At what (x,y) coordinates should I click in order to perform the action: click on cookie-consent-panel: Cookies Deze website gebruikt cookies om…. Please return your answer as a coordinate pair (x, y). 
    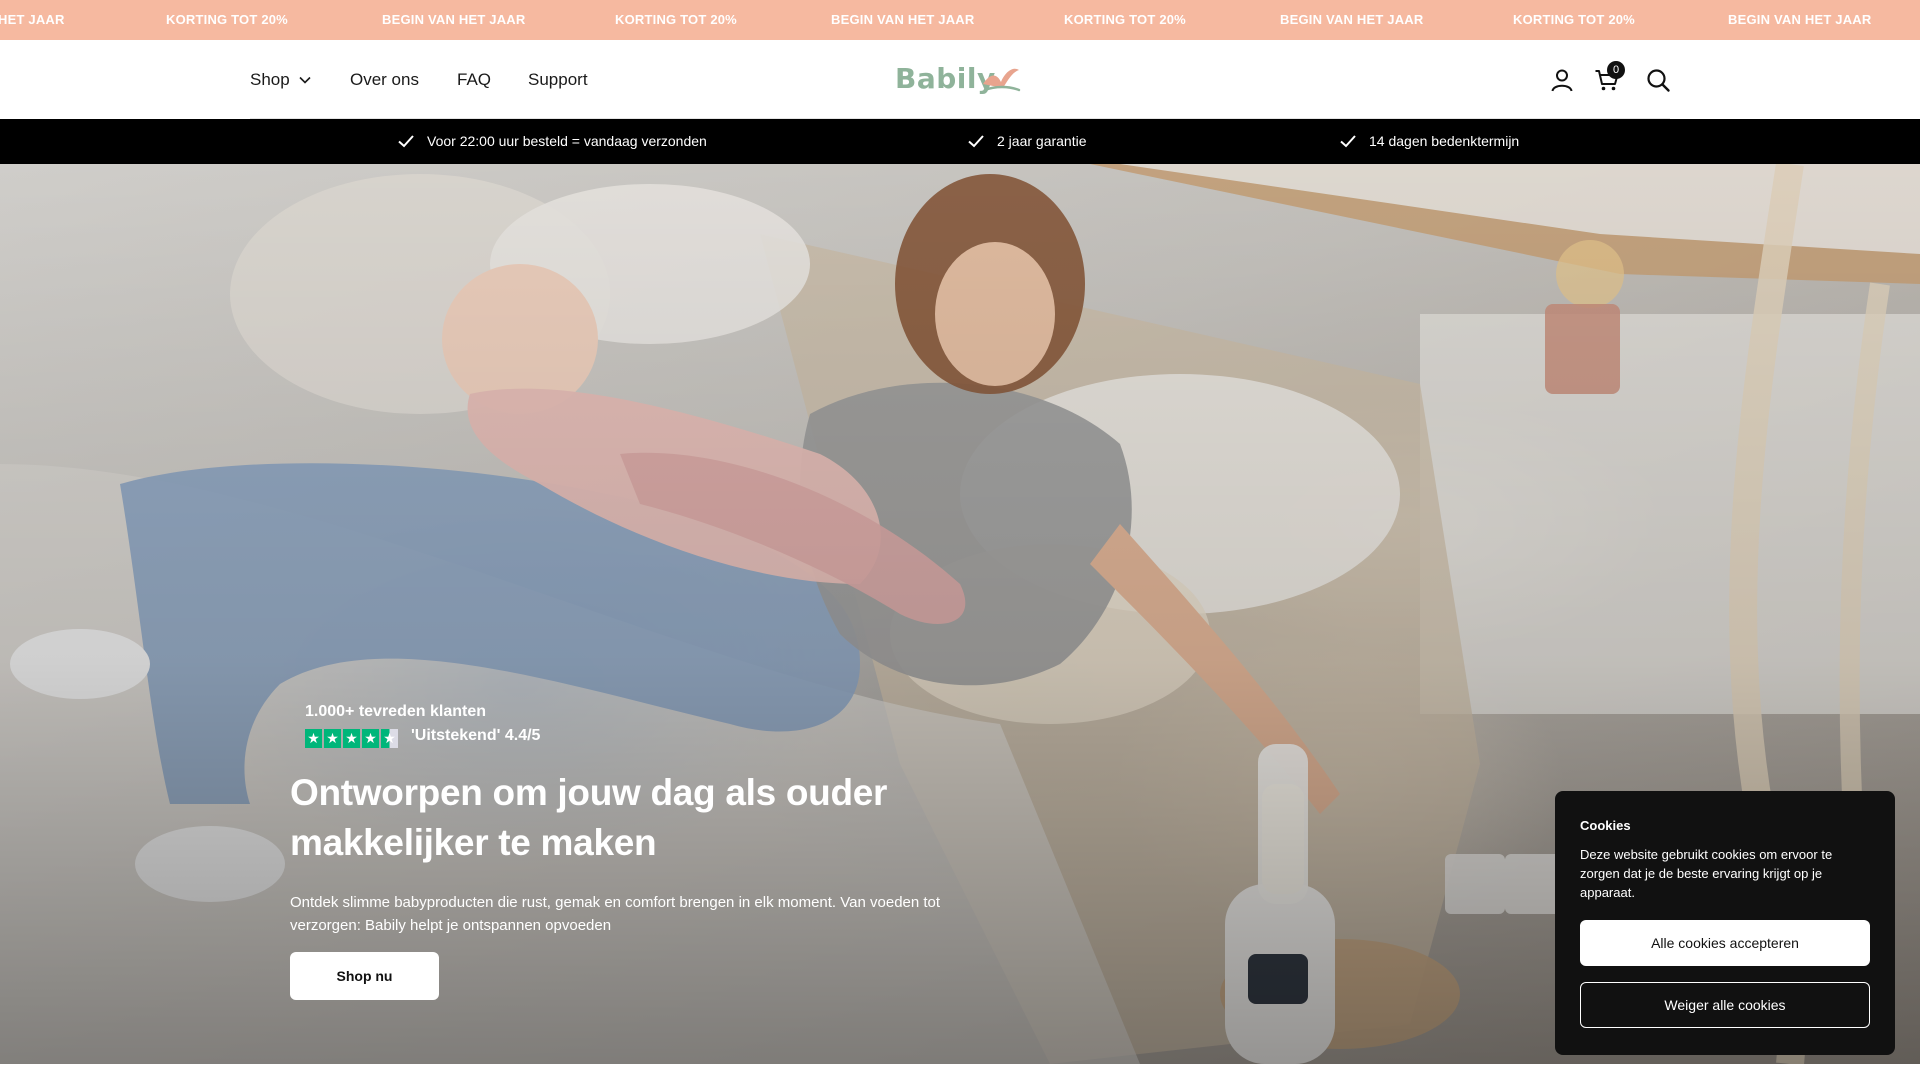
    Looking at the image, I should click on (1725, 923).